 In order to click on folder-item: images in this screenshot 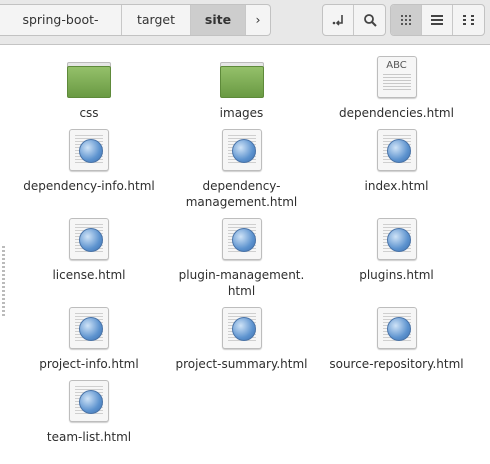, I will do `click(241, 87)`.